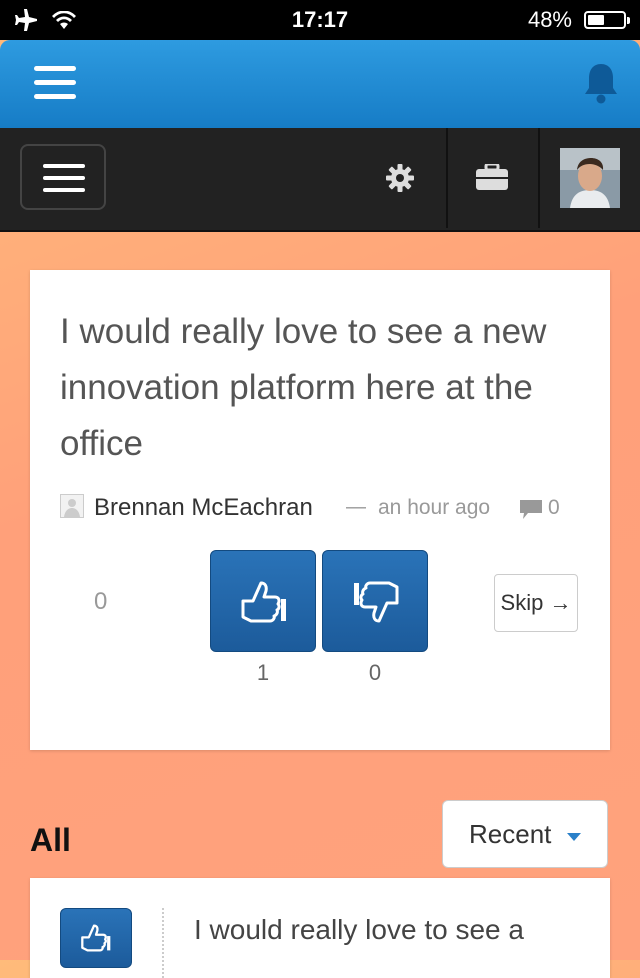 The height and width of the screenshot is (978, 640). Describe the element at coordinates (101, 601) in the screenshot. I see `idea-score: 0` at that location.